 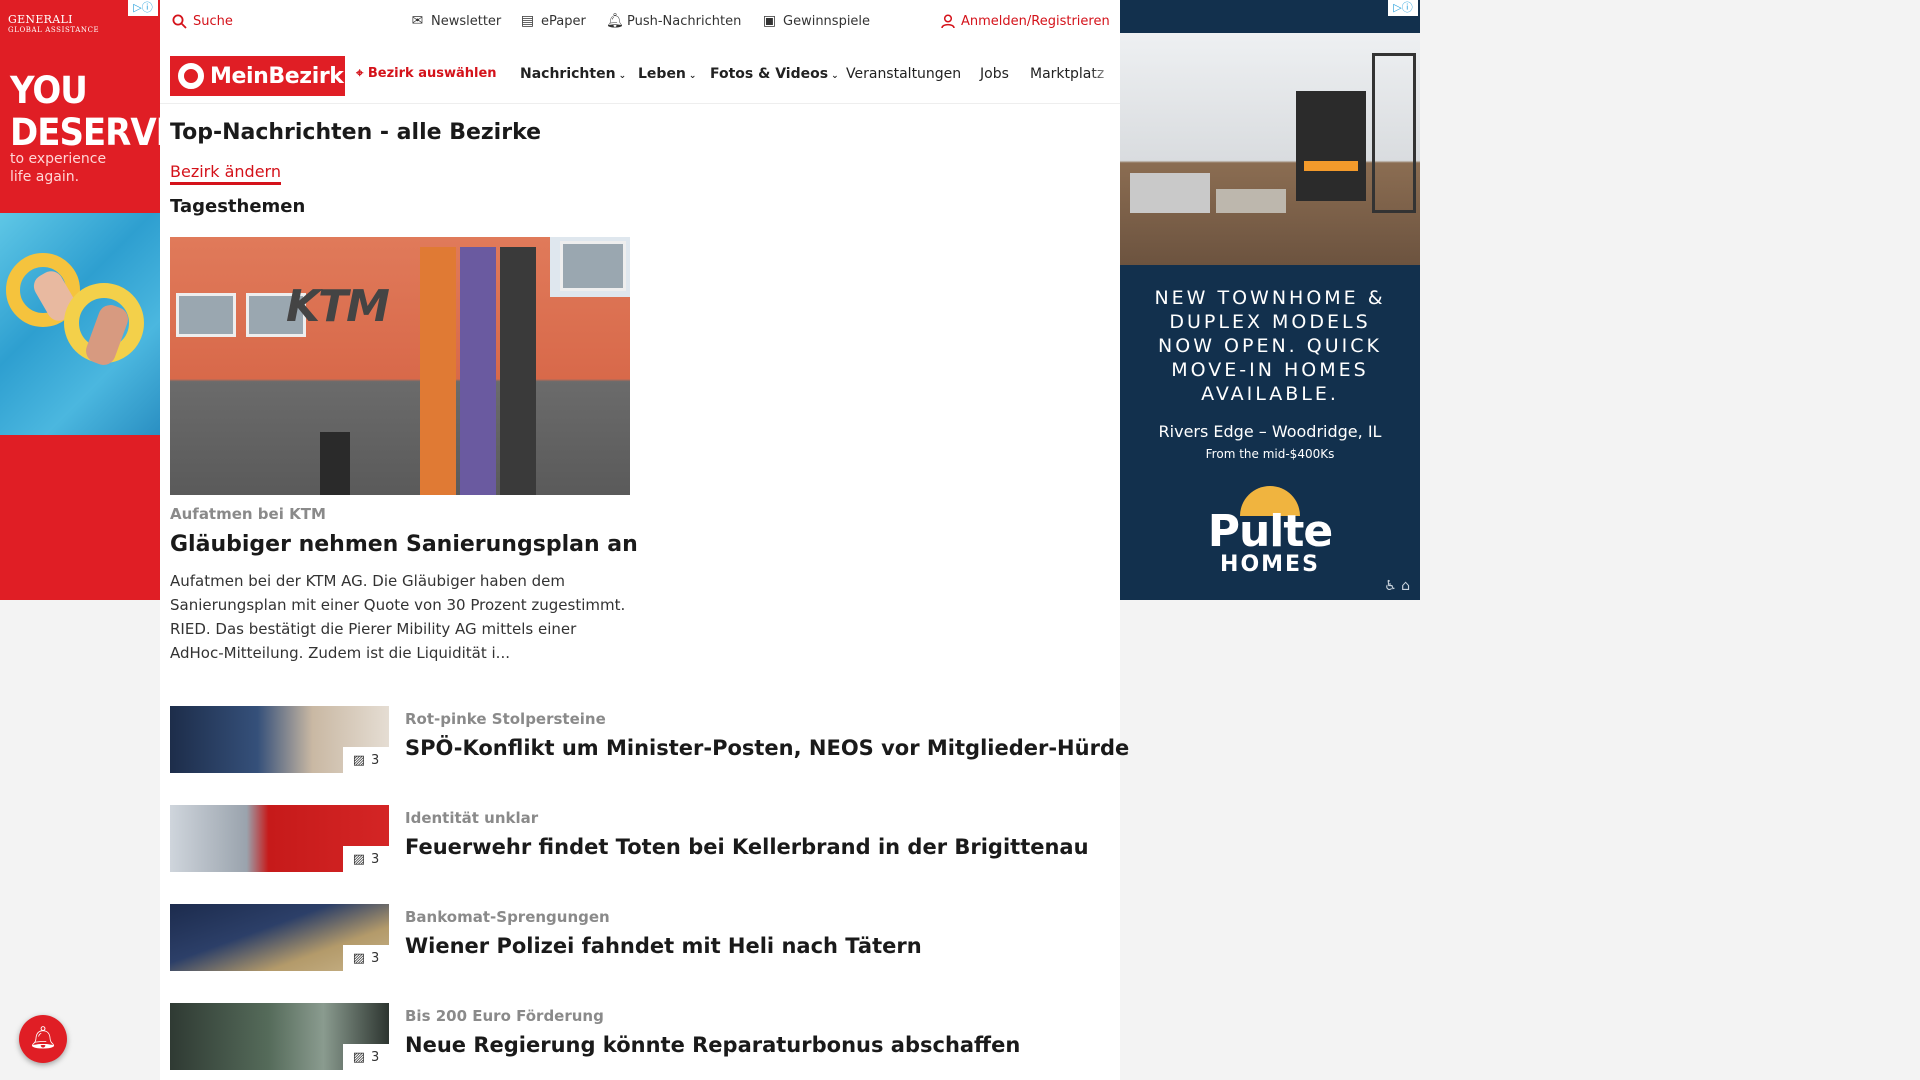 I want to click on push-link: 🔔︎ Push-Nachrichten, so click(x=673, y=21).